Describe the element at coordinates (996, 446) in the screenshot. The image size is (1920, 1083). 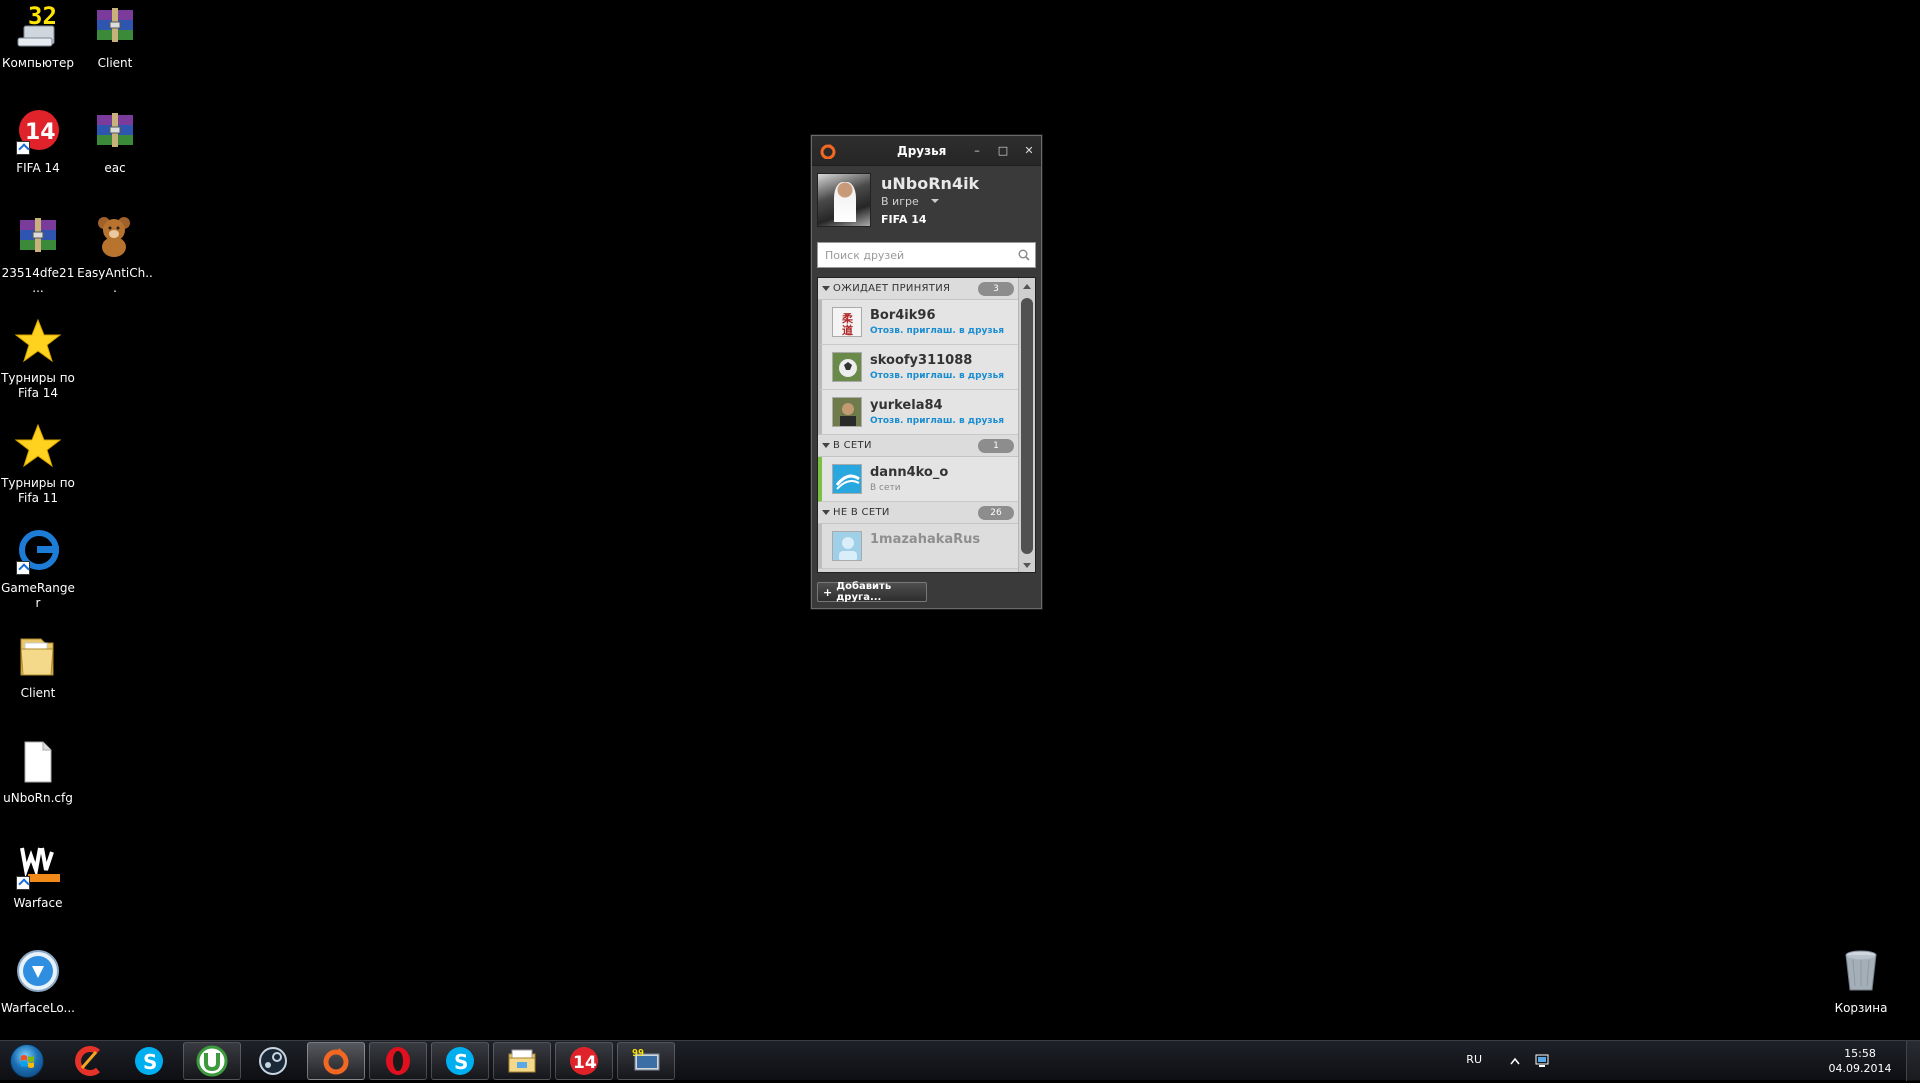
I see `group-count-badge: 1` at that location.